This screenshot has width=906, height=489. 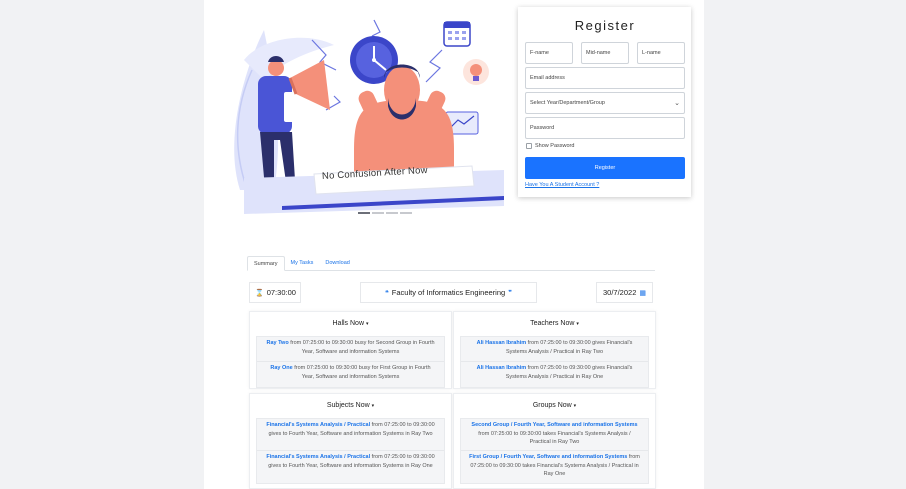 I want to click on teachers-now-dropdown: Teachers Now ▾, so click(x=554, y=324).